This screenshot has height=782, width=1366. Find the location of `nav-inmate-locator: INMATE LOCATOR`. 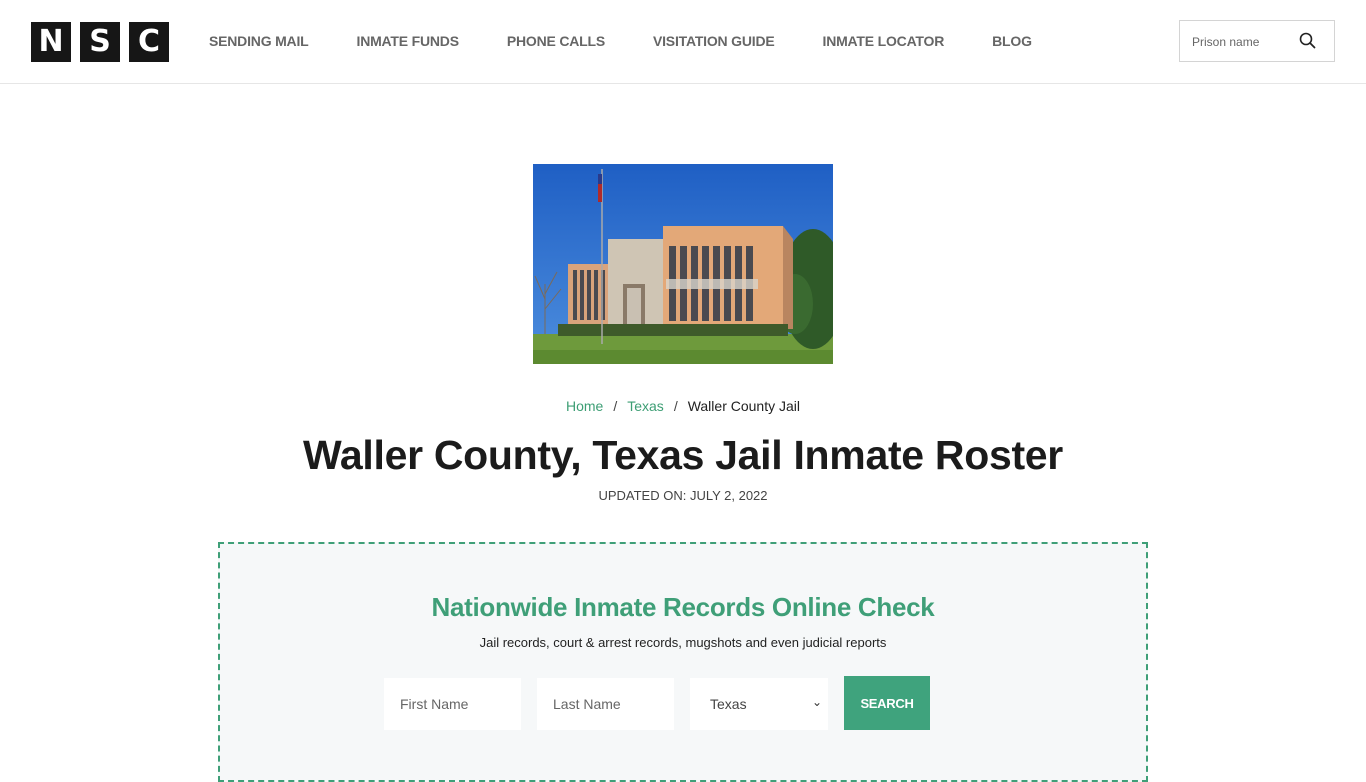

nav-inmate-locator: INMATE LOCATOR is located at coordinates (884, 41).